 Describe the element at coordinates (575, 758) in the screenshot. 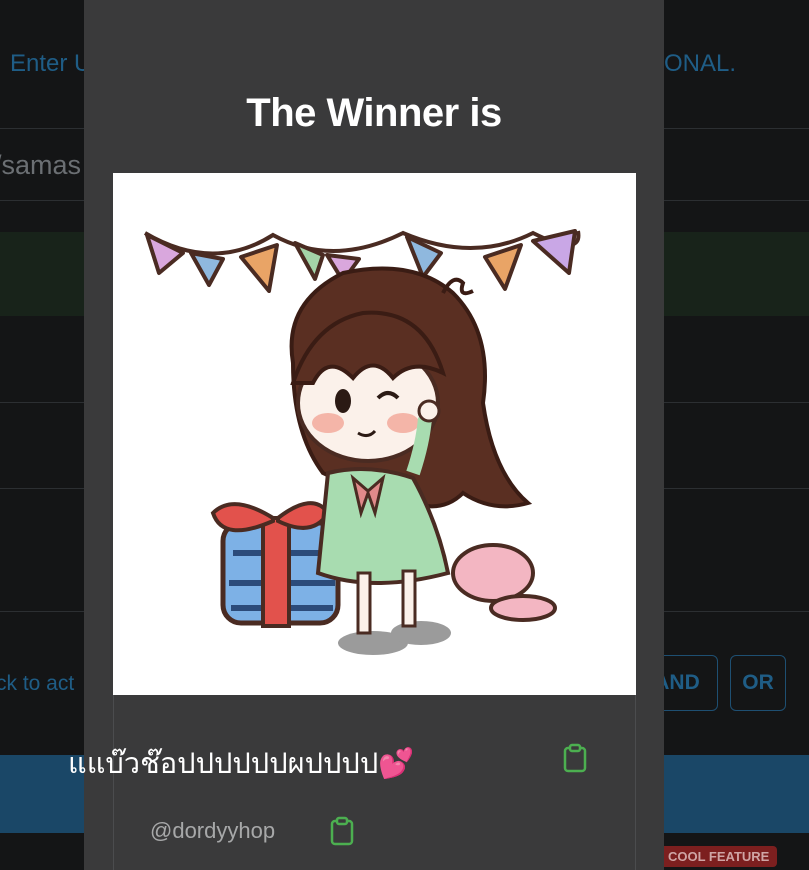

I see `copy-name-icon` at that location.